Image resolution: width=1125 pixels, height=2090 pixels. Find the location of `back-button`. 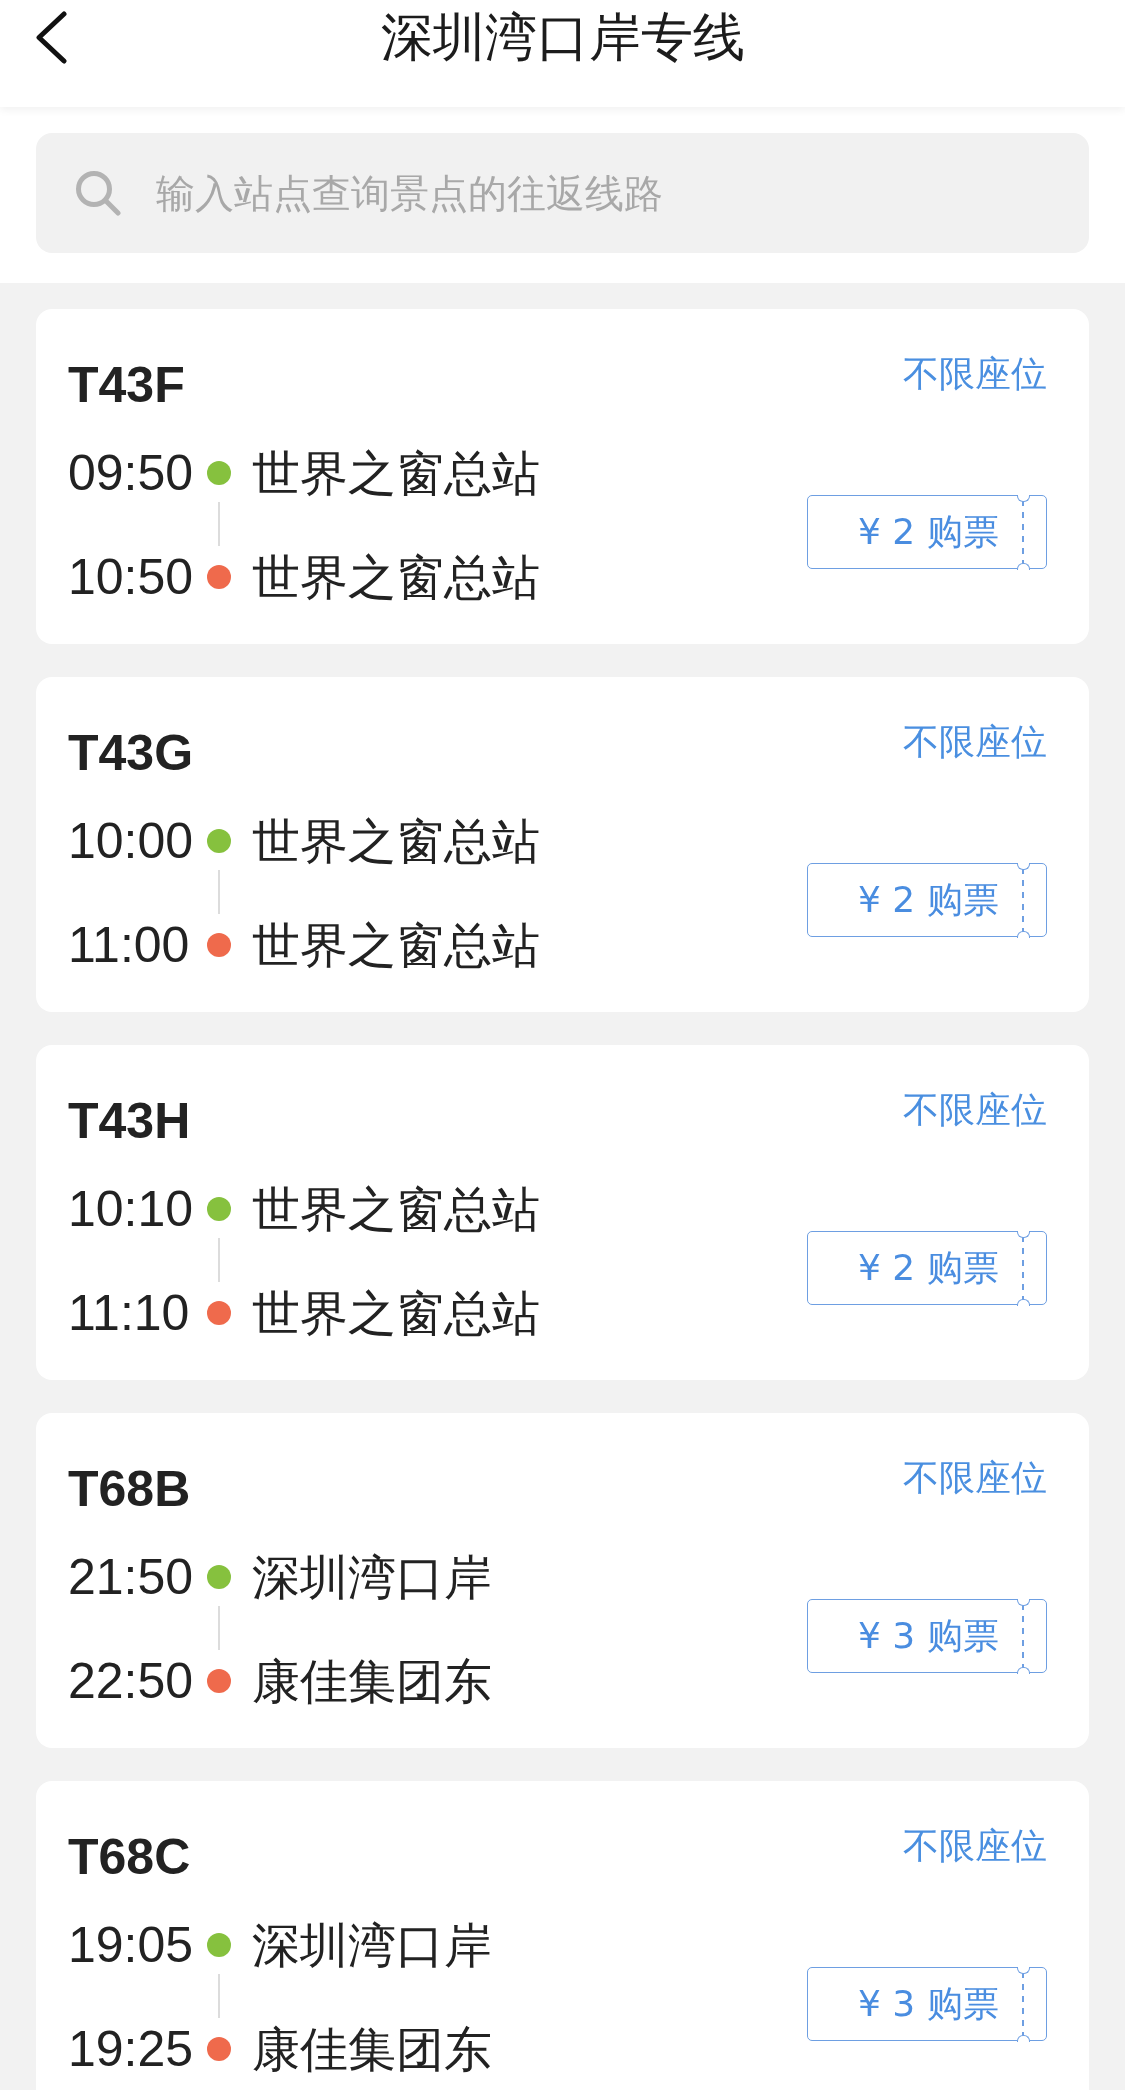

back-button is located at coordinates (51, 37).